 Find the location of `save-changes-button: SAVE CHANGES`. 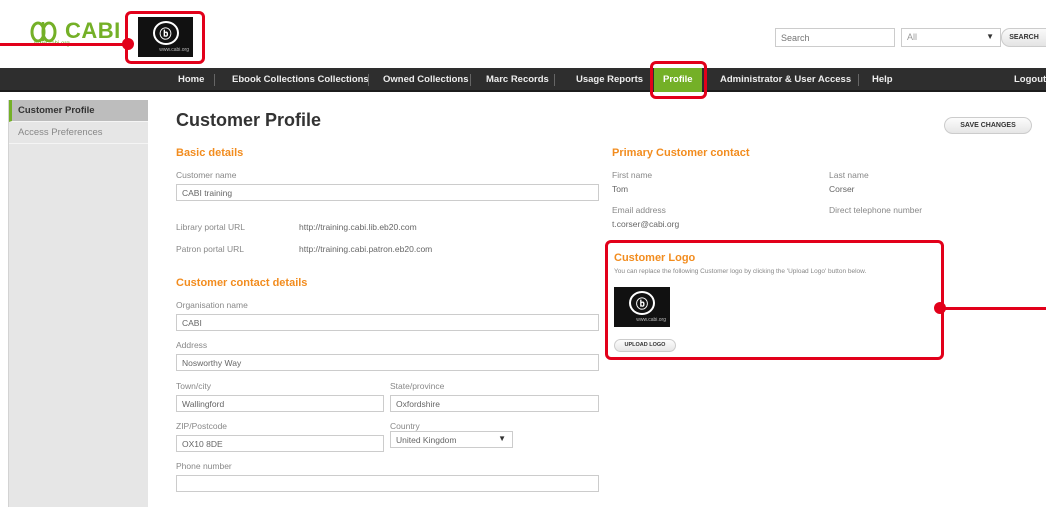

save-changes-button: SAVE CHANGES is located at coordinates (988, 125).